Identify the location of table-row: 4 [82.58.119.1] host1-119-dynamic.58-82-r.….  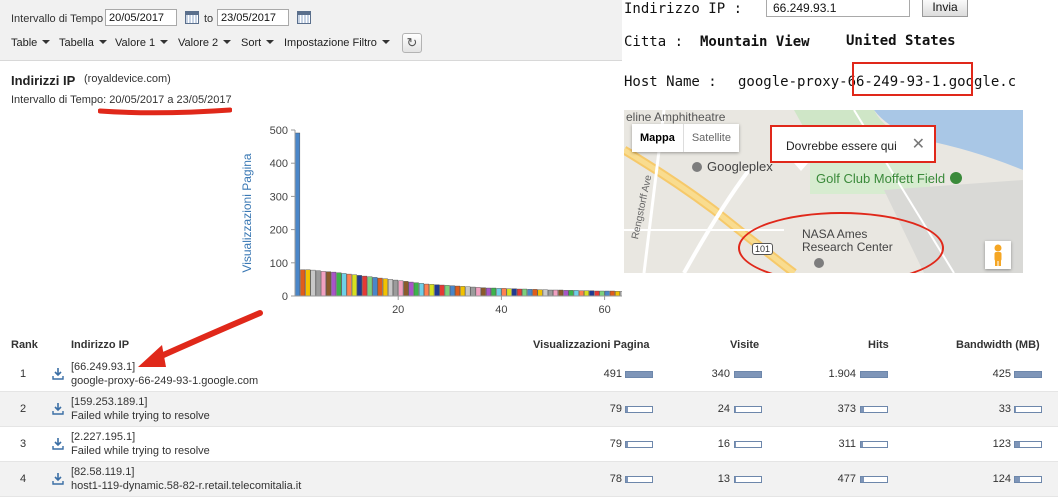
(529, 479).